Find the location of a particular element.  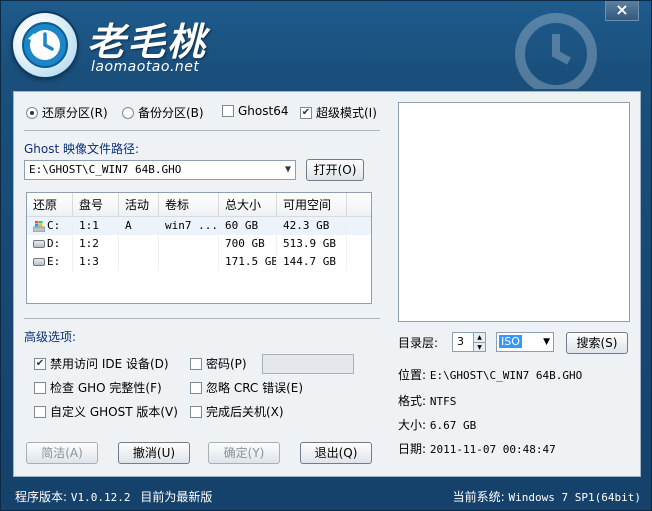

drive-letter: E: is located at coordinates (54, 261).